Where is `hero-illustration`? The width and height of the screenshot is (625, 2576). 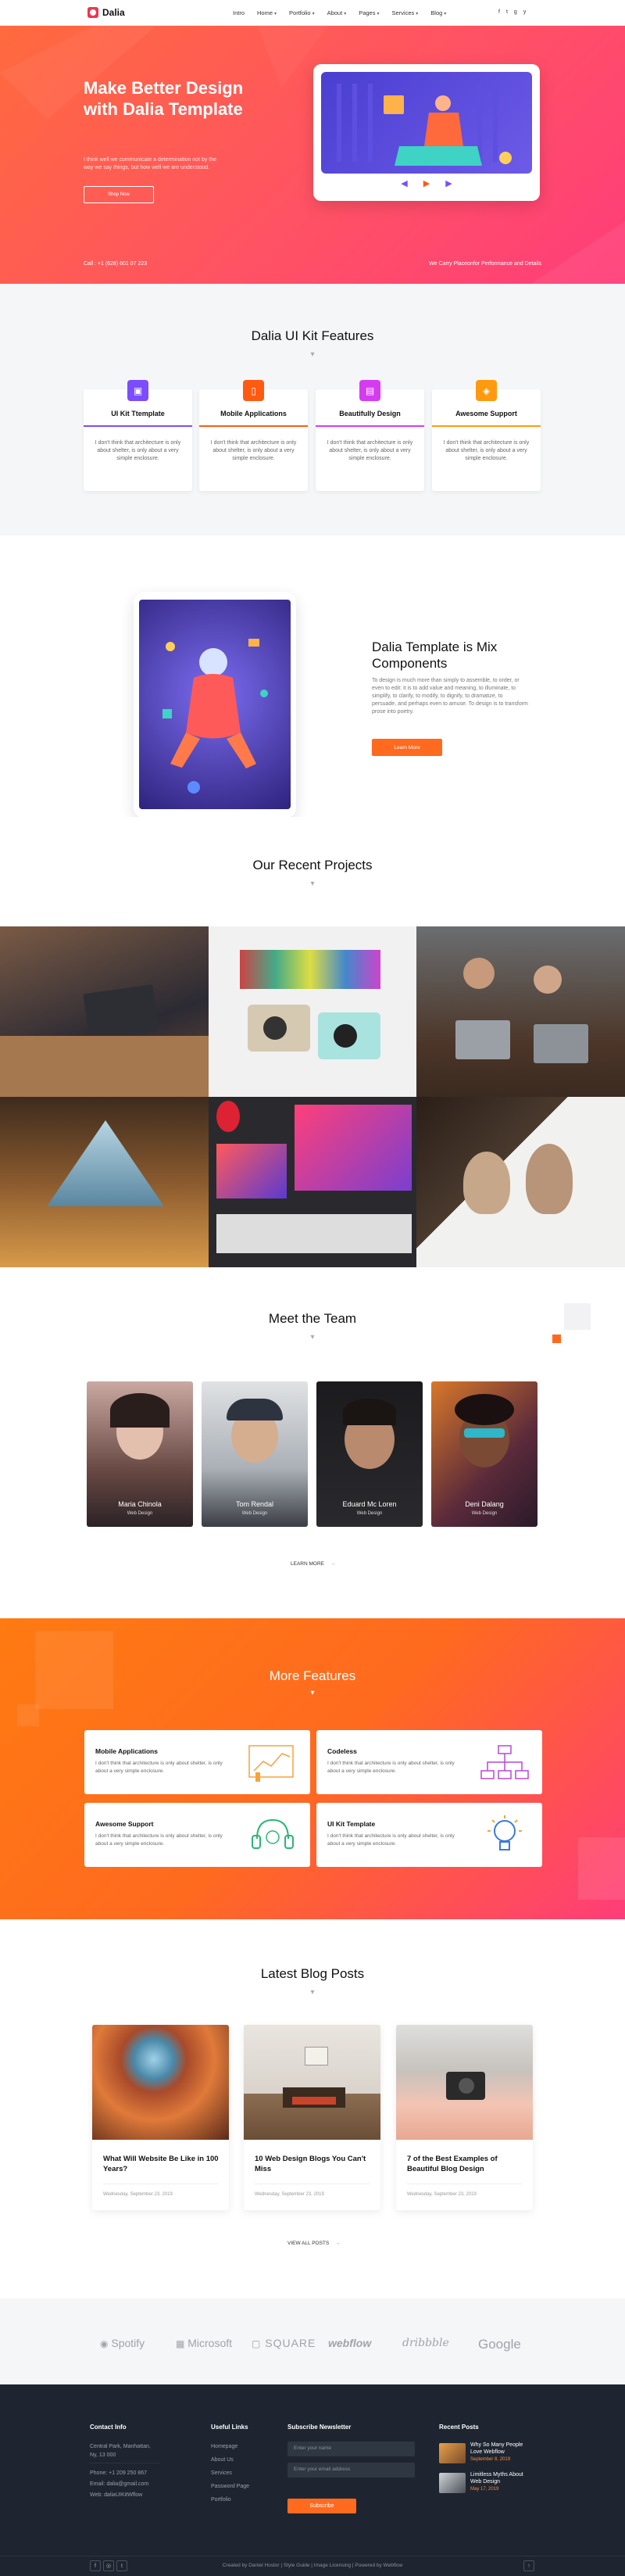 hero-illustration is located at coordinates (426, 123).